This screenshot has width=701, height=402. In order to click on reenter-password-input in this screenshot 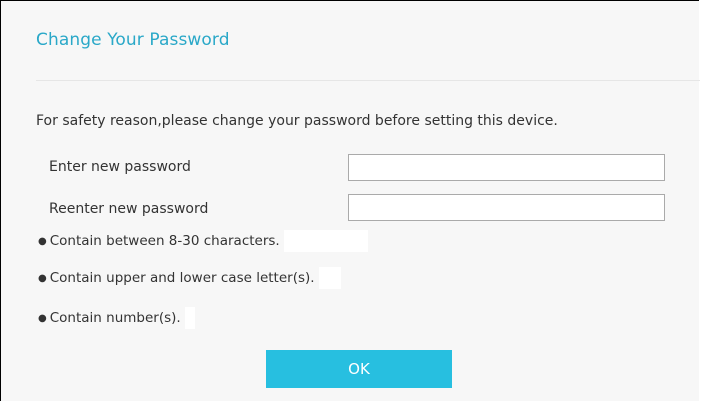, I will do `click(506, 207)`.